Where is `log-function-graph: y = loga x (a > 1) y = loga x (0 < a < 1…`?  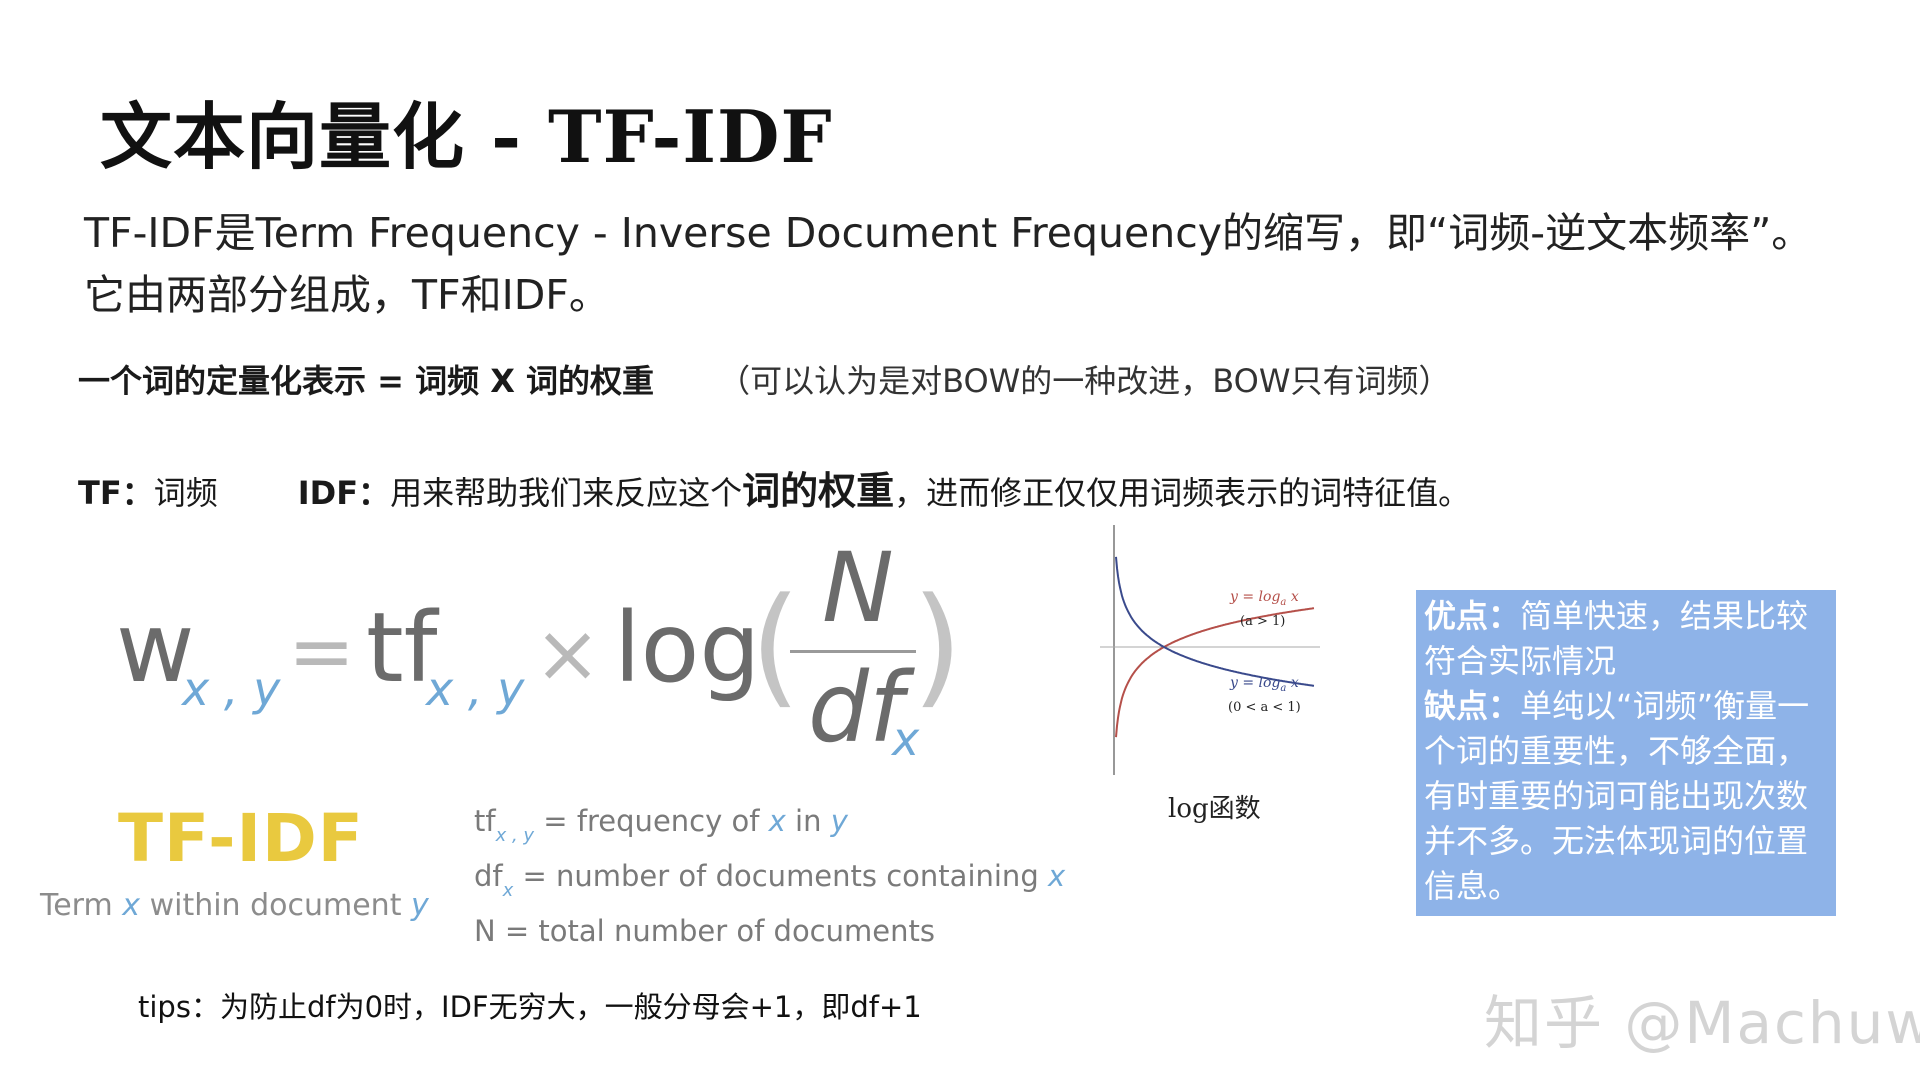
log-function-graph: y = loga x (a > 1) y = loga x (0 < a < 1… is located at coordinates (1210, 650).